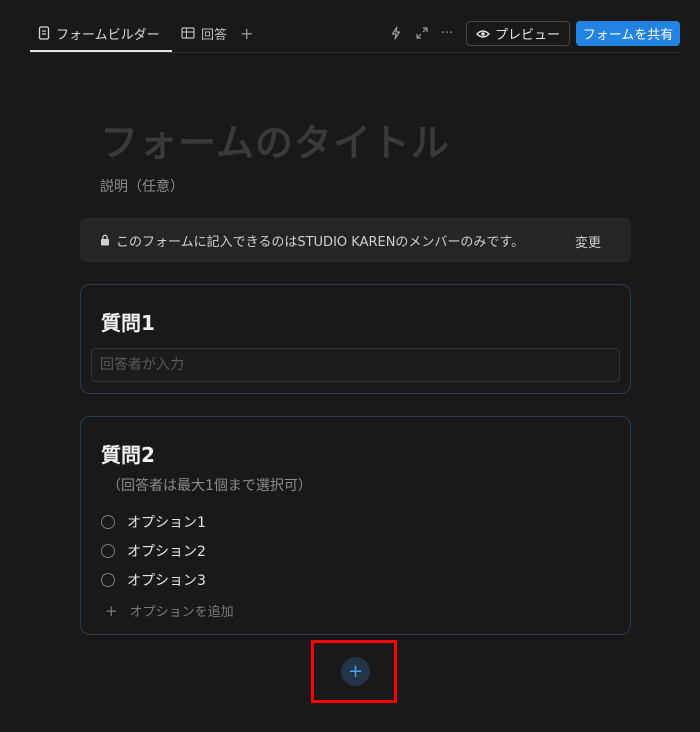 This screenshot has width=700, height=732. What do you see at coordinates (209, 486) in the screenshot?
I see `question-hint: （回答者は最大1個まで選択可）` at bounding box center [209, 486].